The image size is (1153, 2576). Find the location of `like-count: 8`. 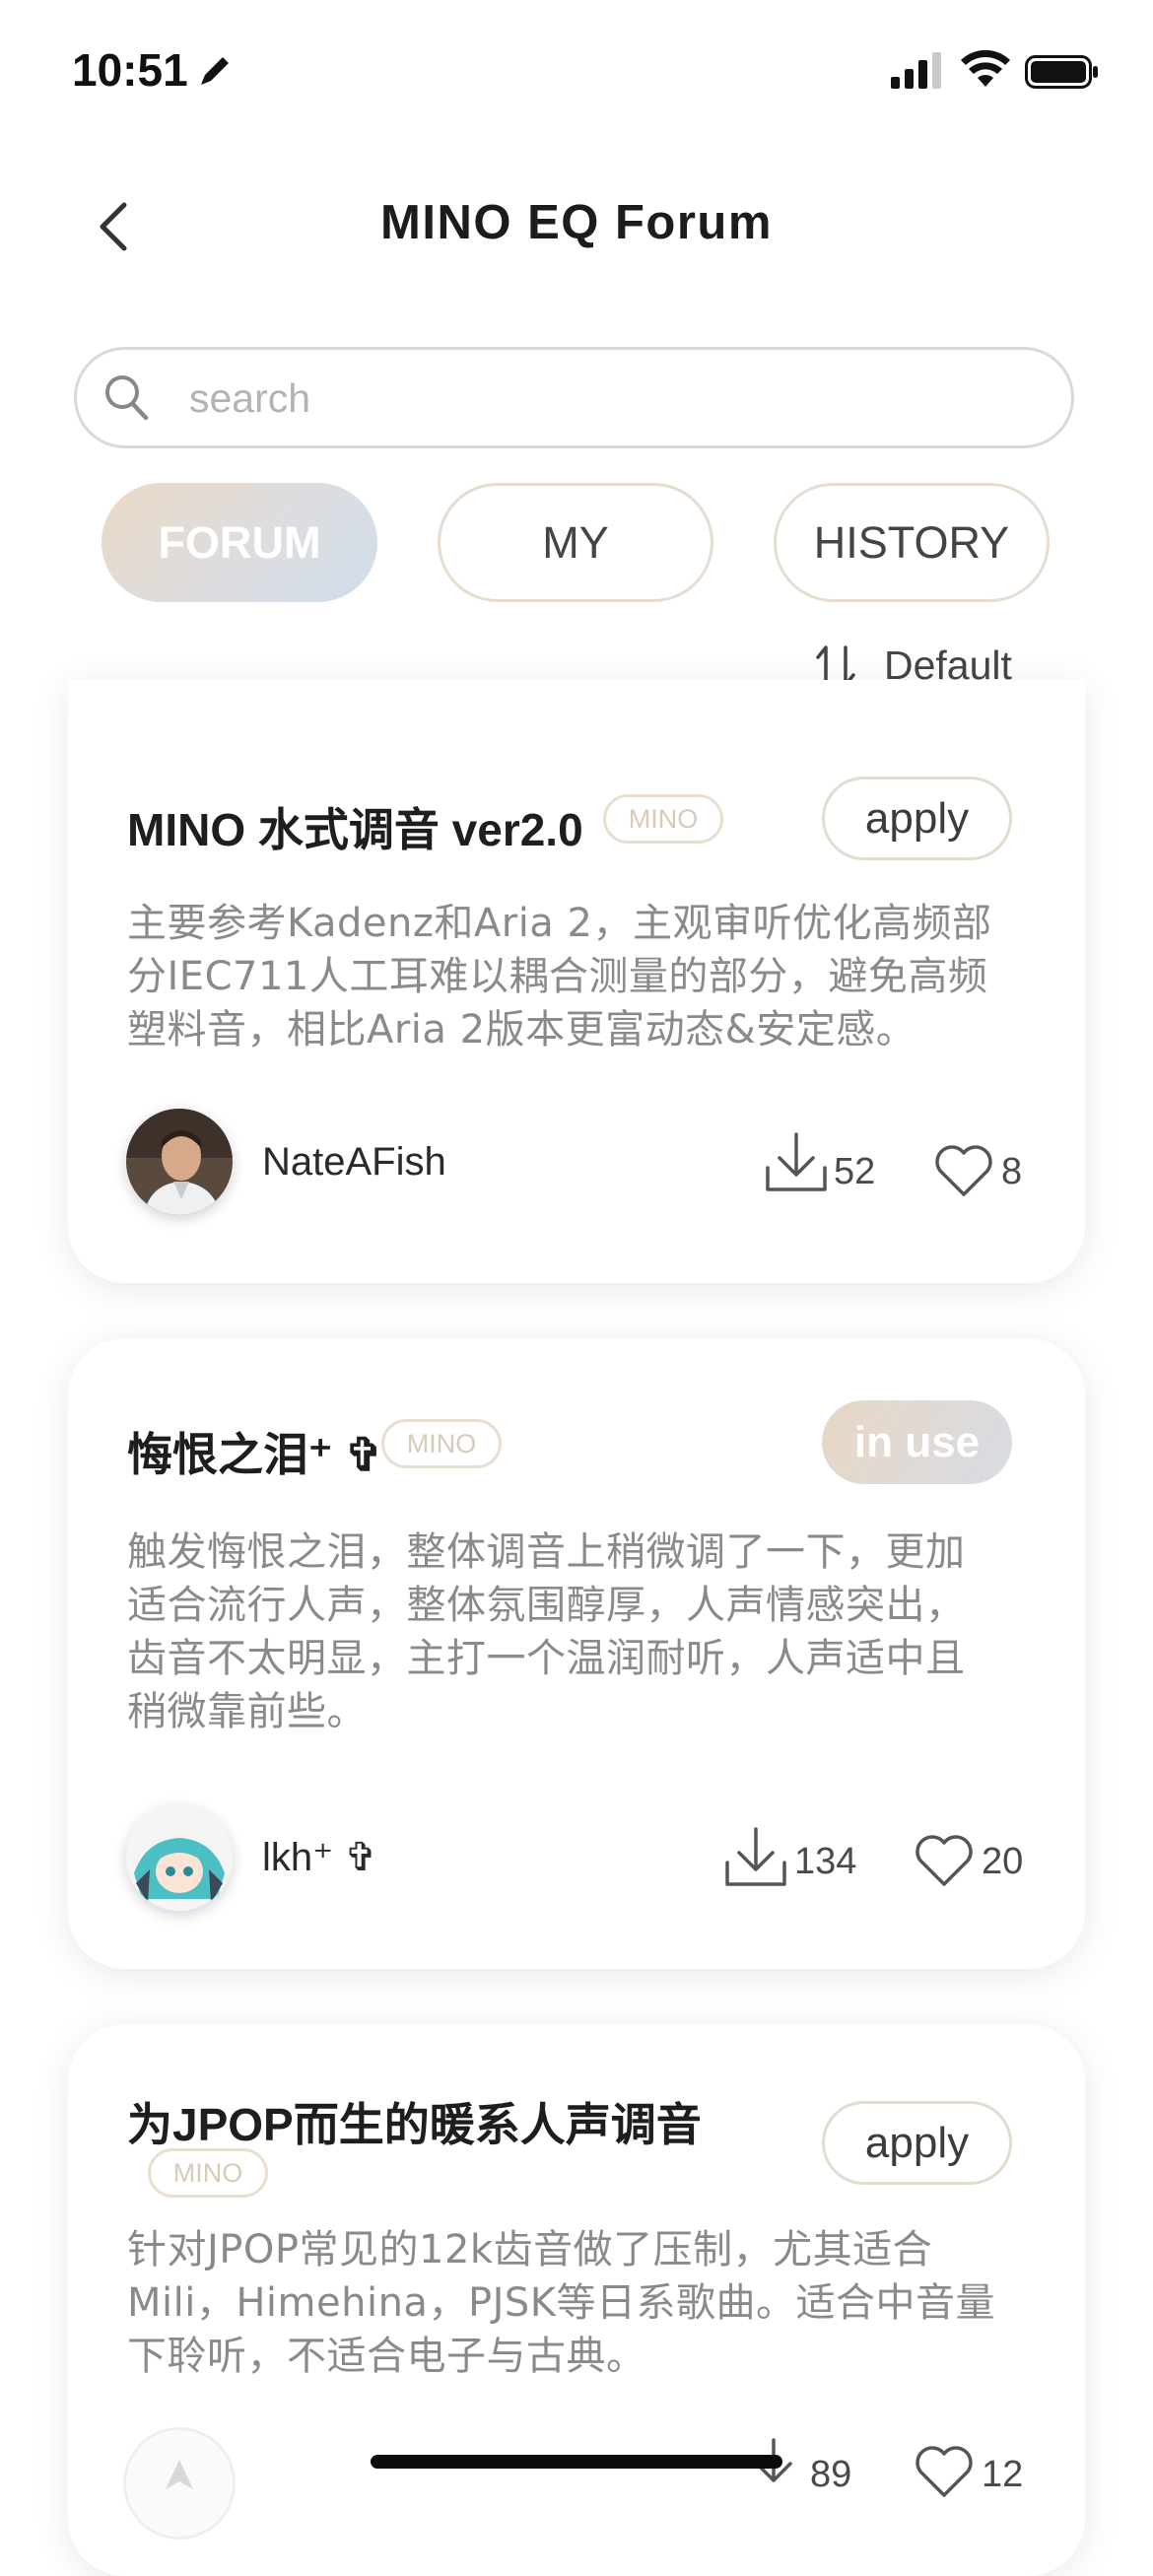

like-count: 8 is located at coordinates (1012, 1171).